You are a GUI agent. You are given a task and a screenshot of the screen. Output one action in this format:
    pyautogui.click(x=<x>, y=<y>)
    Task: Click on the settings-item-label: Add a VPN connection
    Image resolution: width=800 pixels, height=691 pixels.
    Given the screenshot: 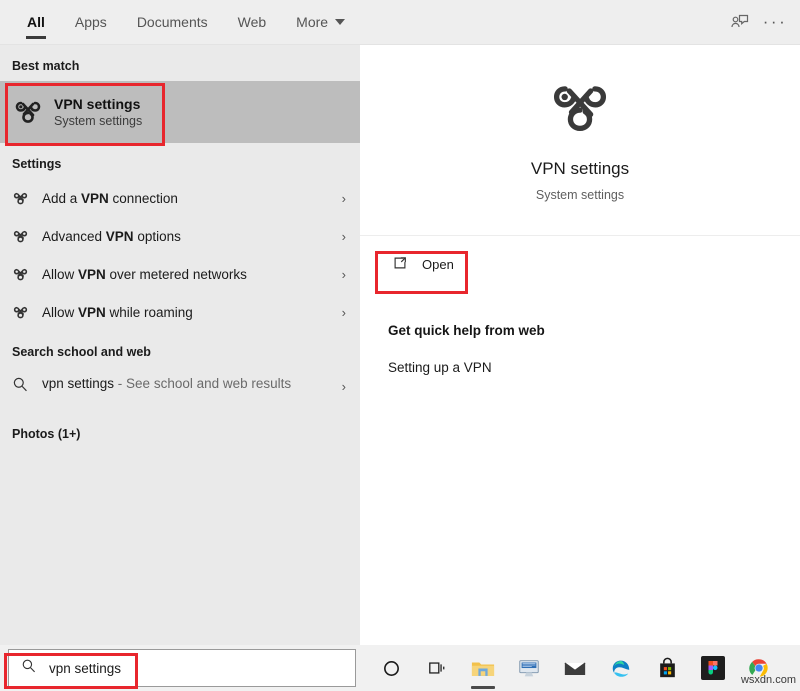 What is the action you would take?
    pyautogui.click(x=110, y=198)
    